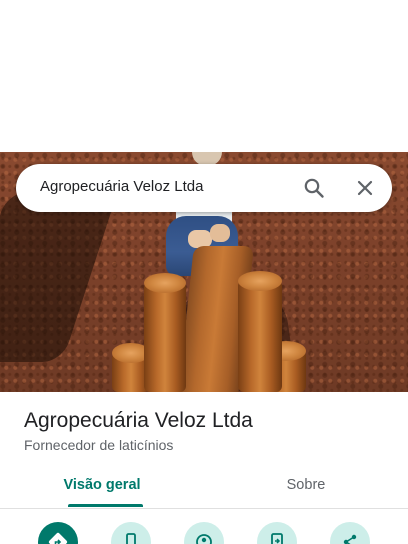 This screenshot has height=544, width=408. I want to click on nearby-button, so click(204, 533).